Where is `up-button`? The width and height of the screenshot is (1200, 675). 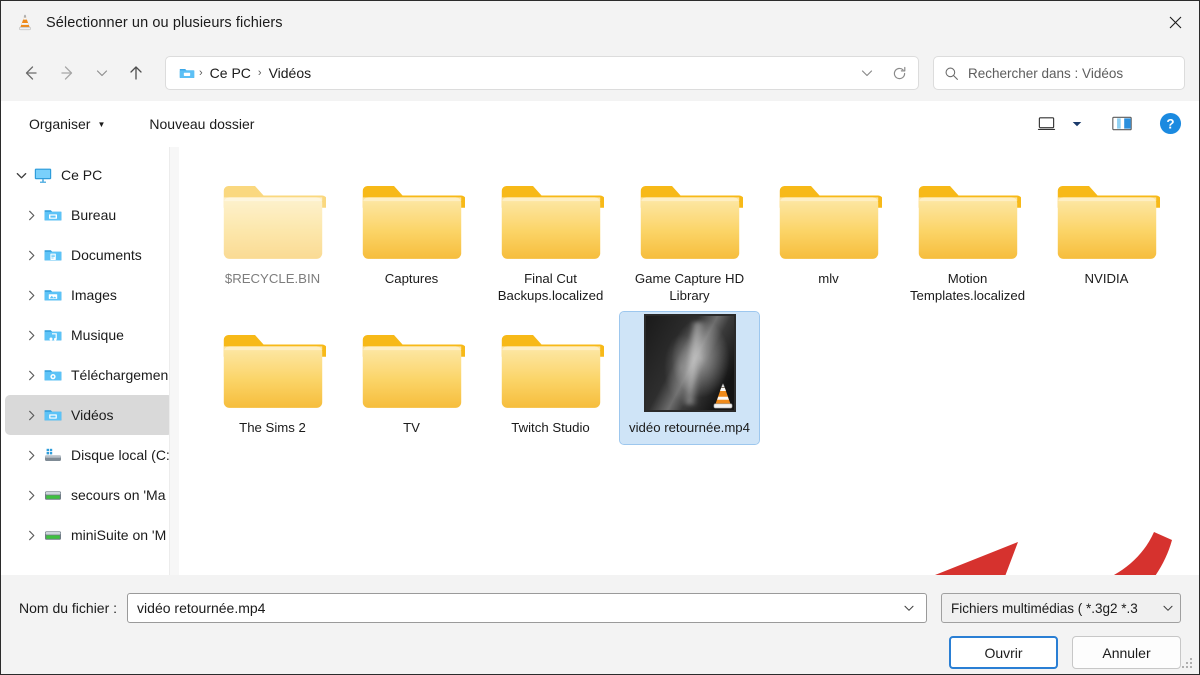
up-button is located at coordinates (136, 73).